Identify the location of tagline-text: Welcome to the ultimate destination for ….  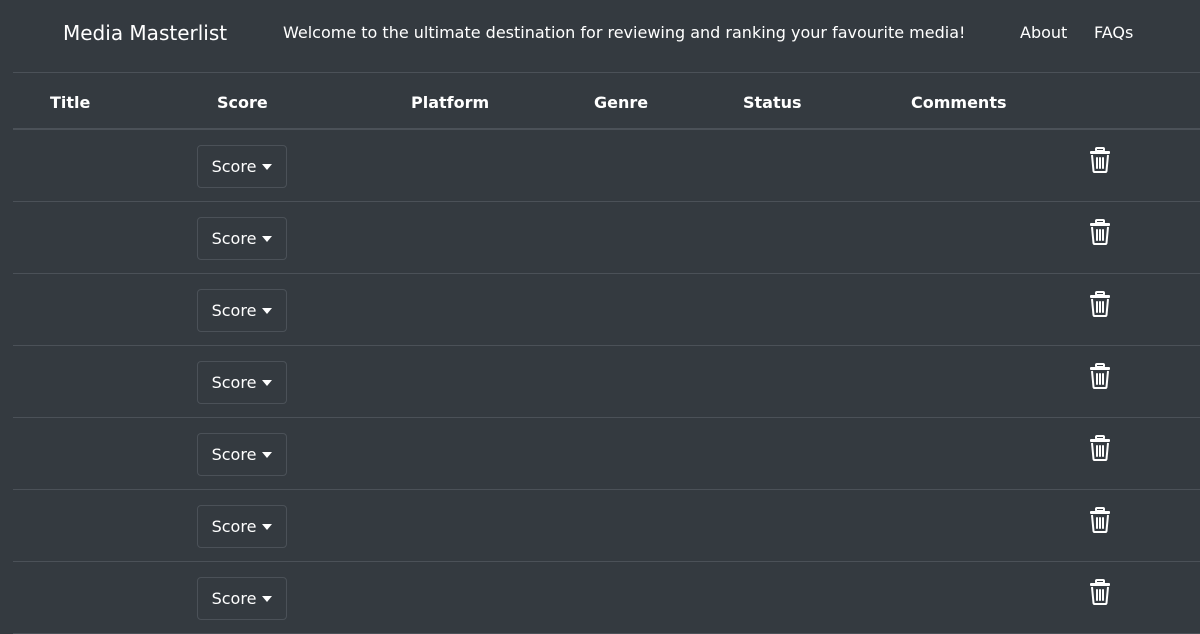
(624, 32).